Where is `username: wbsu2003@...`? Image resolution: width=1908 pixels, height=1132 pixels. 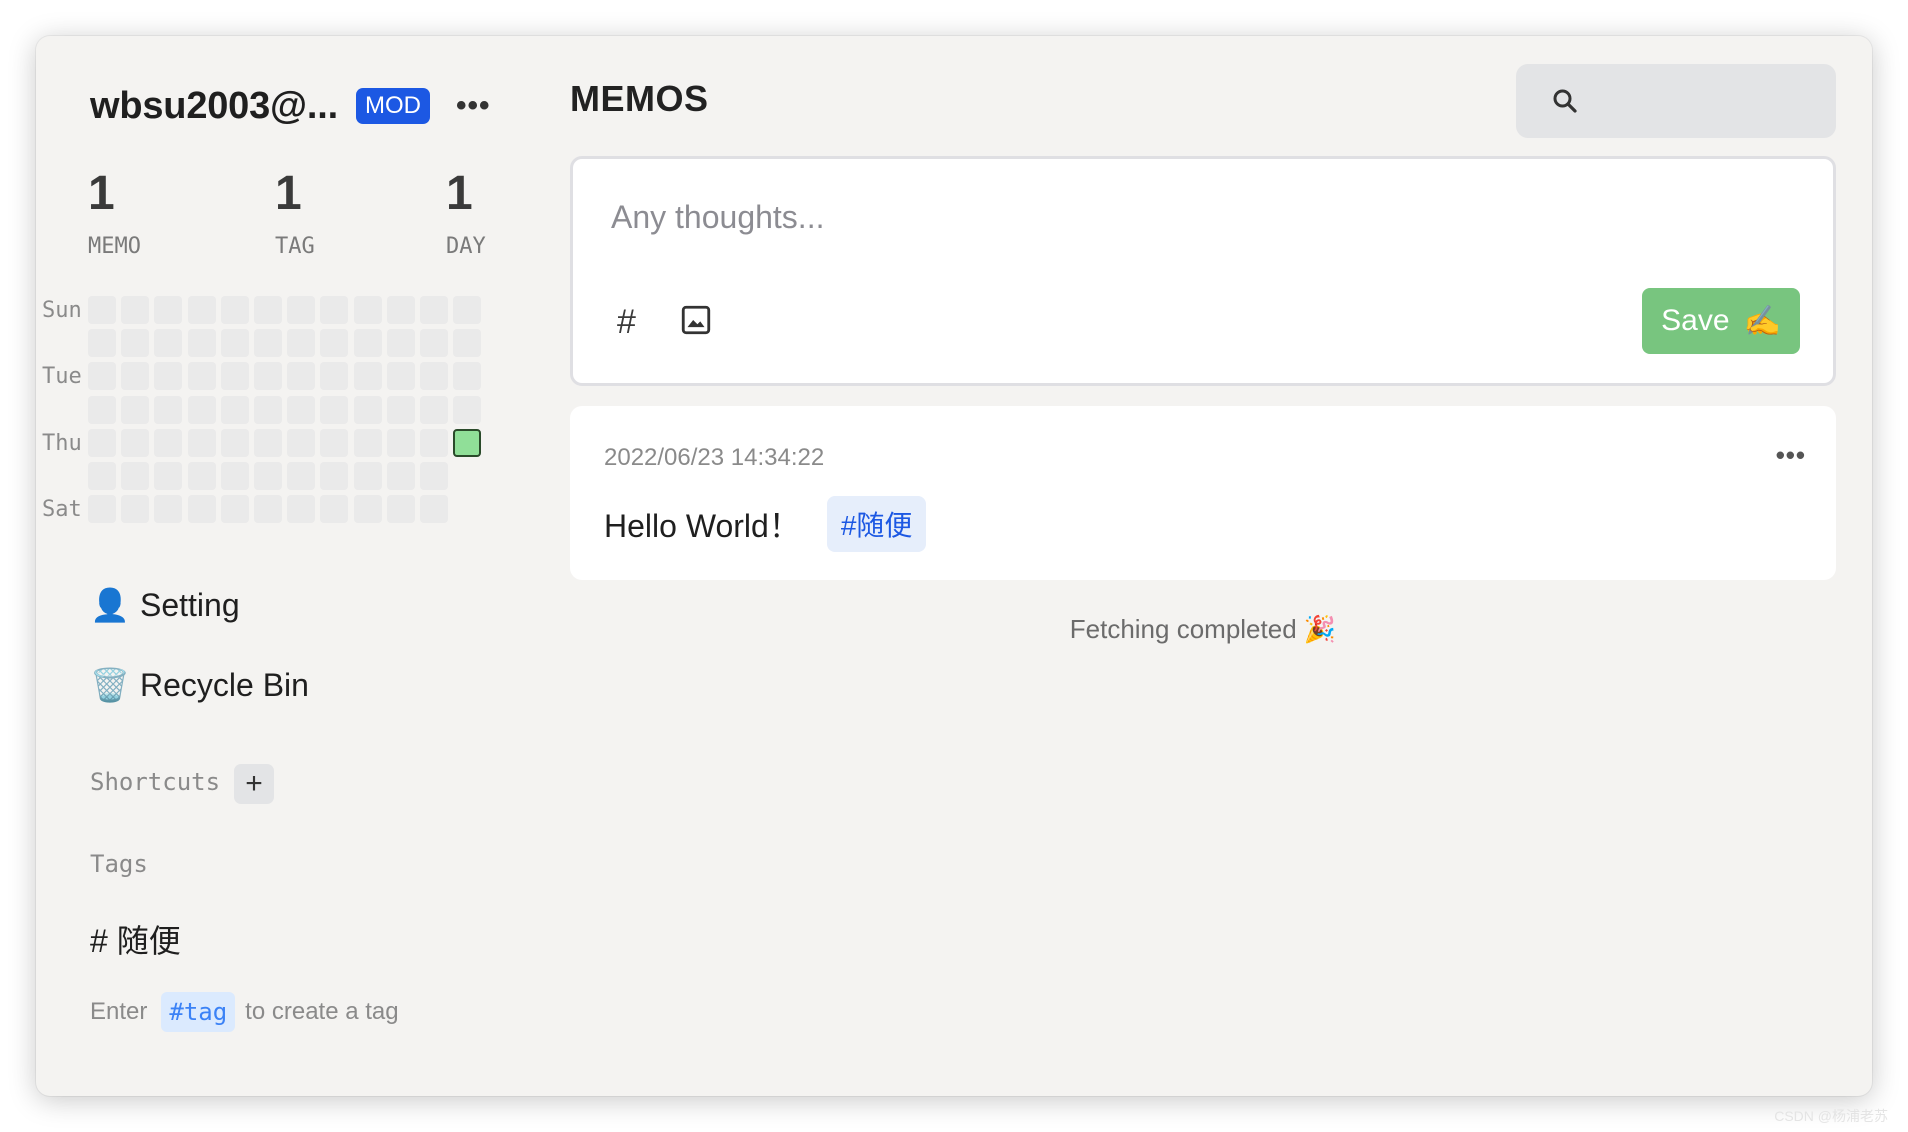 username: wbsu2003@... is located at coordinates (214, 106).